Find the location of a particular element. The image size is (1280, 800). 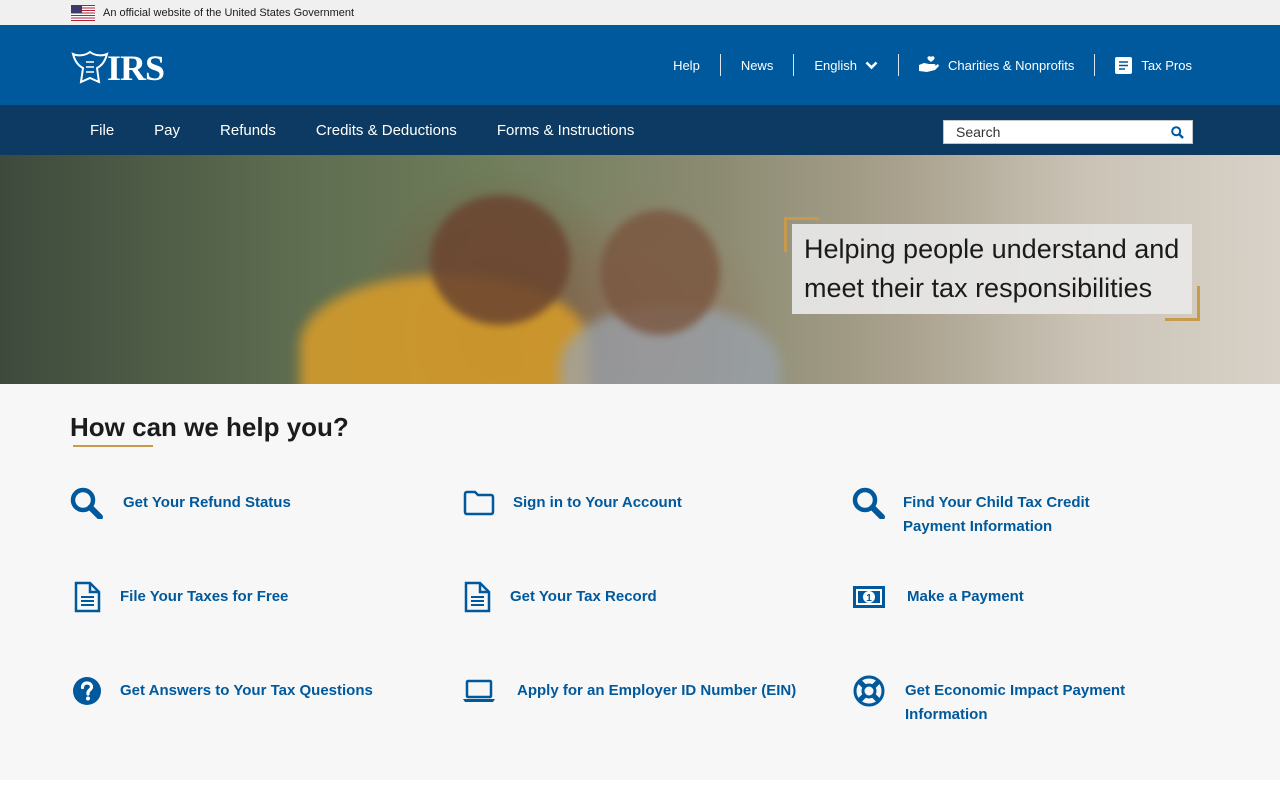

question-icon is located at coordinates (87, 691).